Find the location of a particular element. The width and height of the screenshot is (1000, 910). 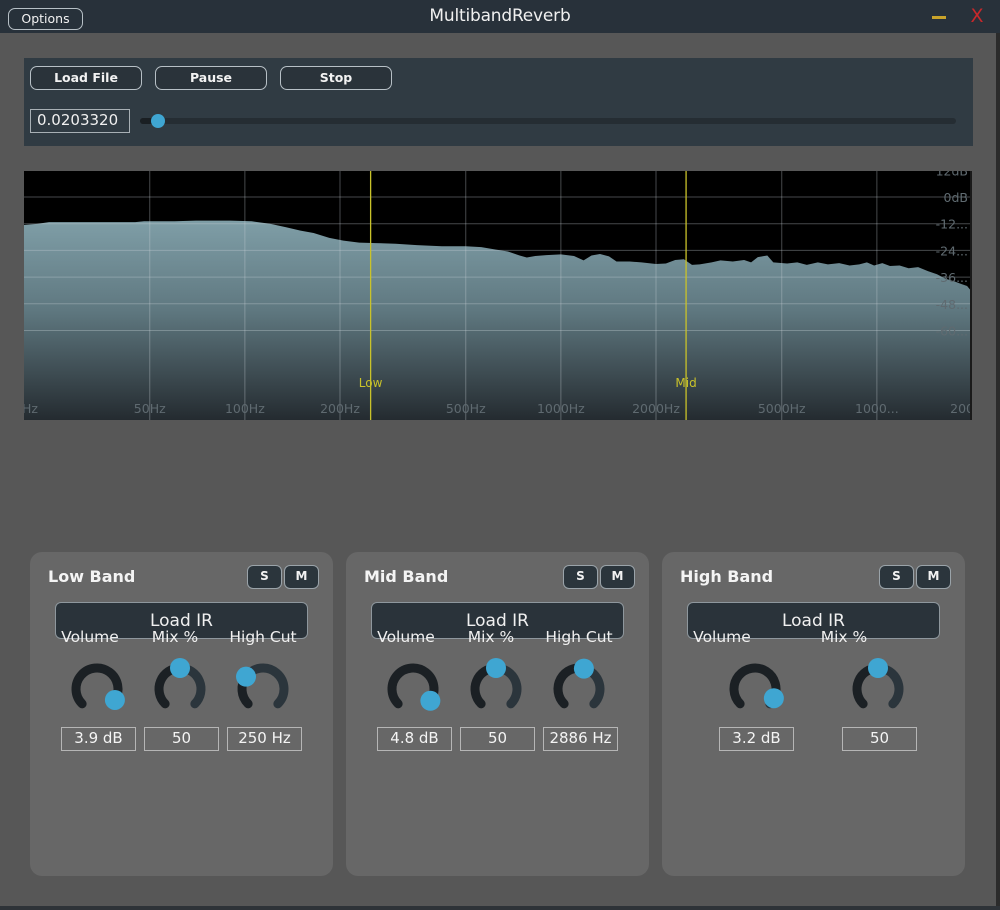

freq-tick-label: Hz is located at coordinates (31, 408).